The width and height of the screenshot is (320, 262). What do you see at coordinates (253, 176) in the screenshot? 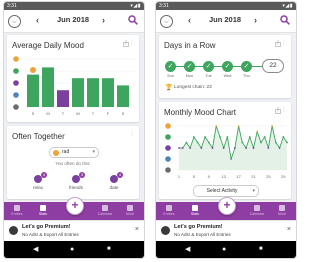
I see `x-tick-label: 21` at bounding box center [253, 176].